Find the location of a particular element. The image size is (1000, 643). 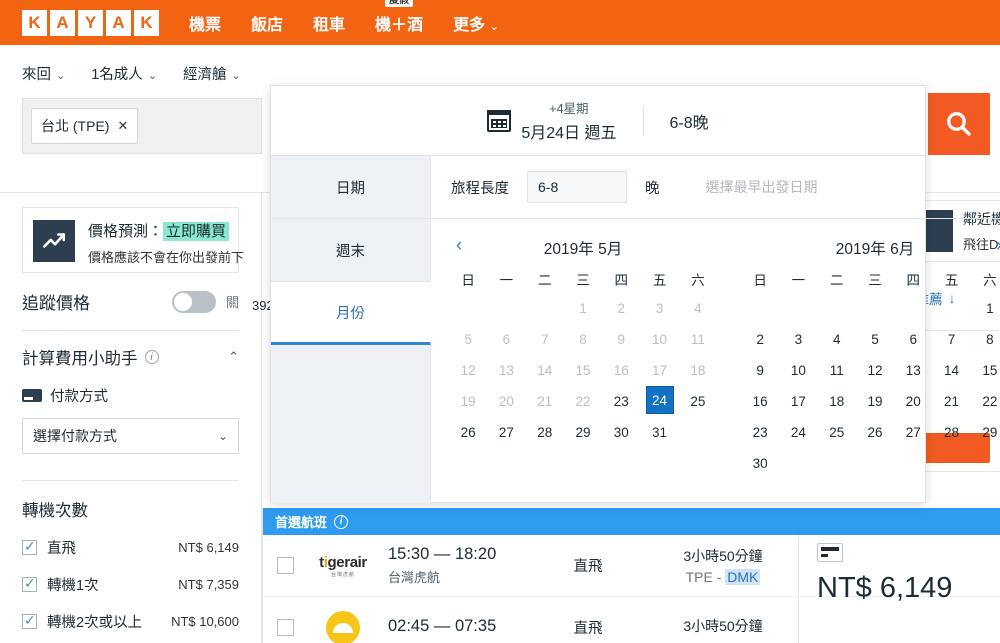

fee-helper-header: 計算費用小助手 i ⌃ is located at coordinates (130, 357).